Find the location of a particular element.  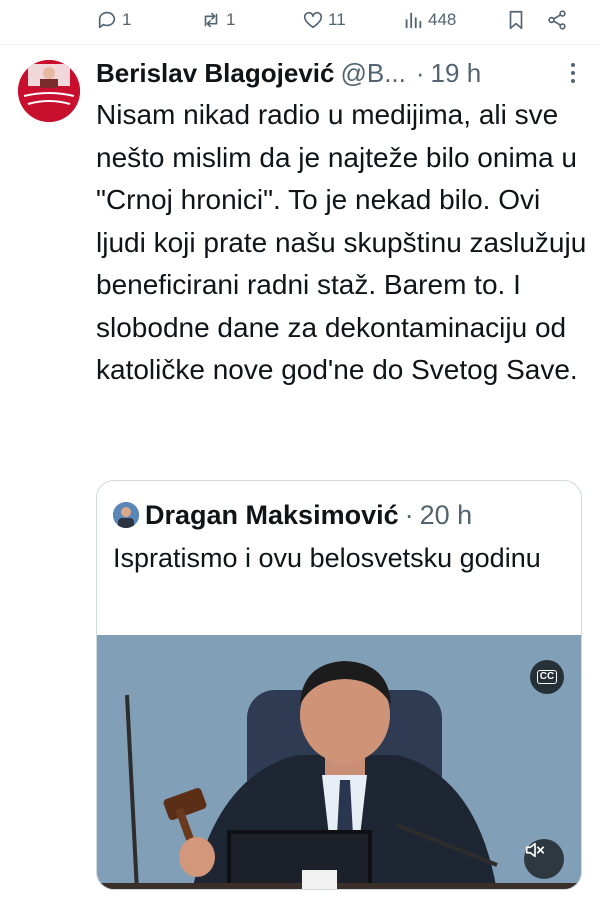

reply-button: 1 is located at coordinates (113, 20).